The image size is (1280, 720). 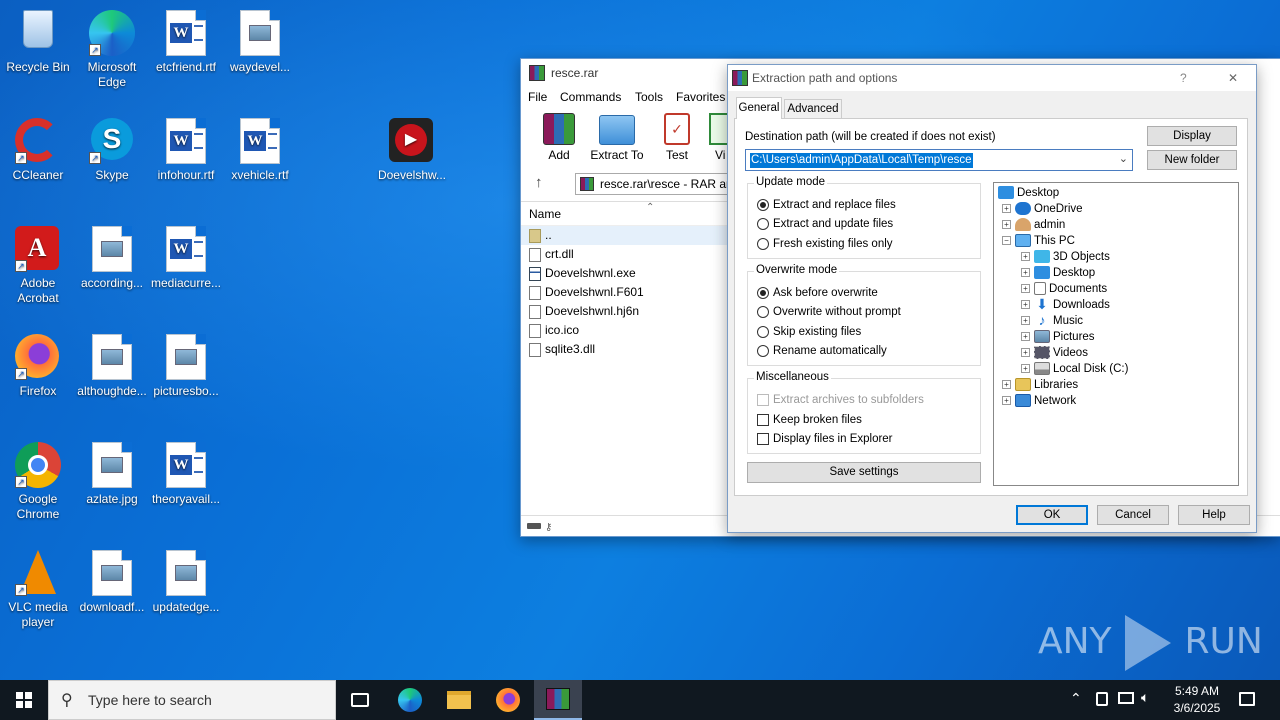 I want to click on desktop-icon-ccleaner: ↗ CCleaner, so click(x=38, y=147).